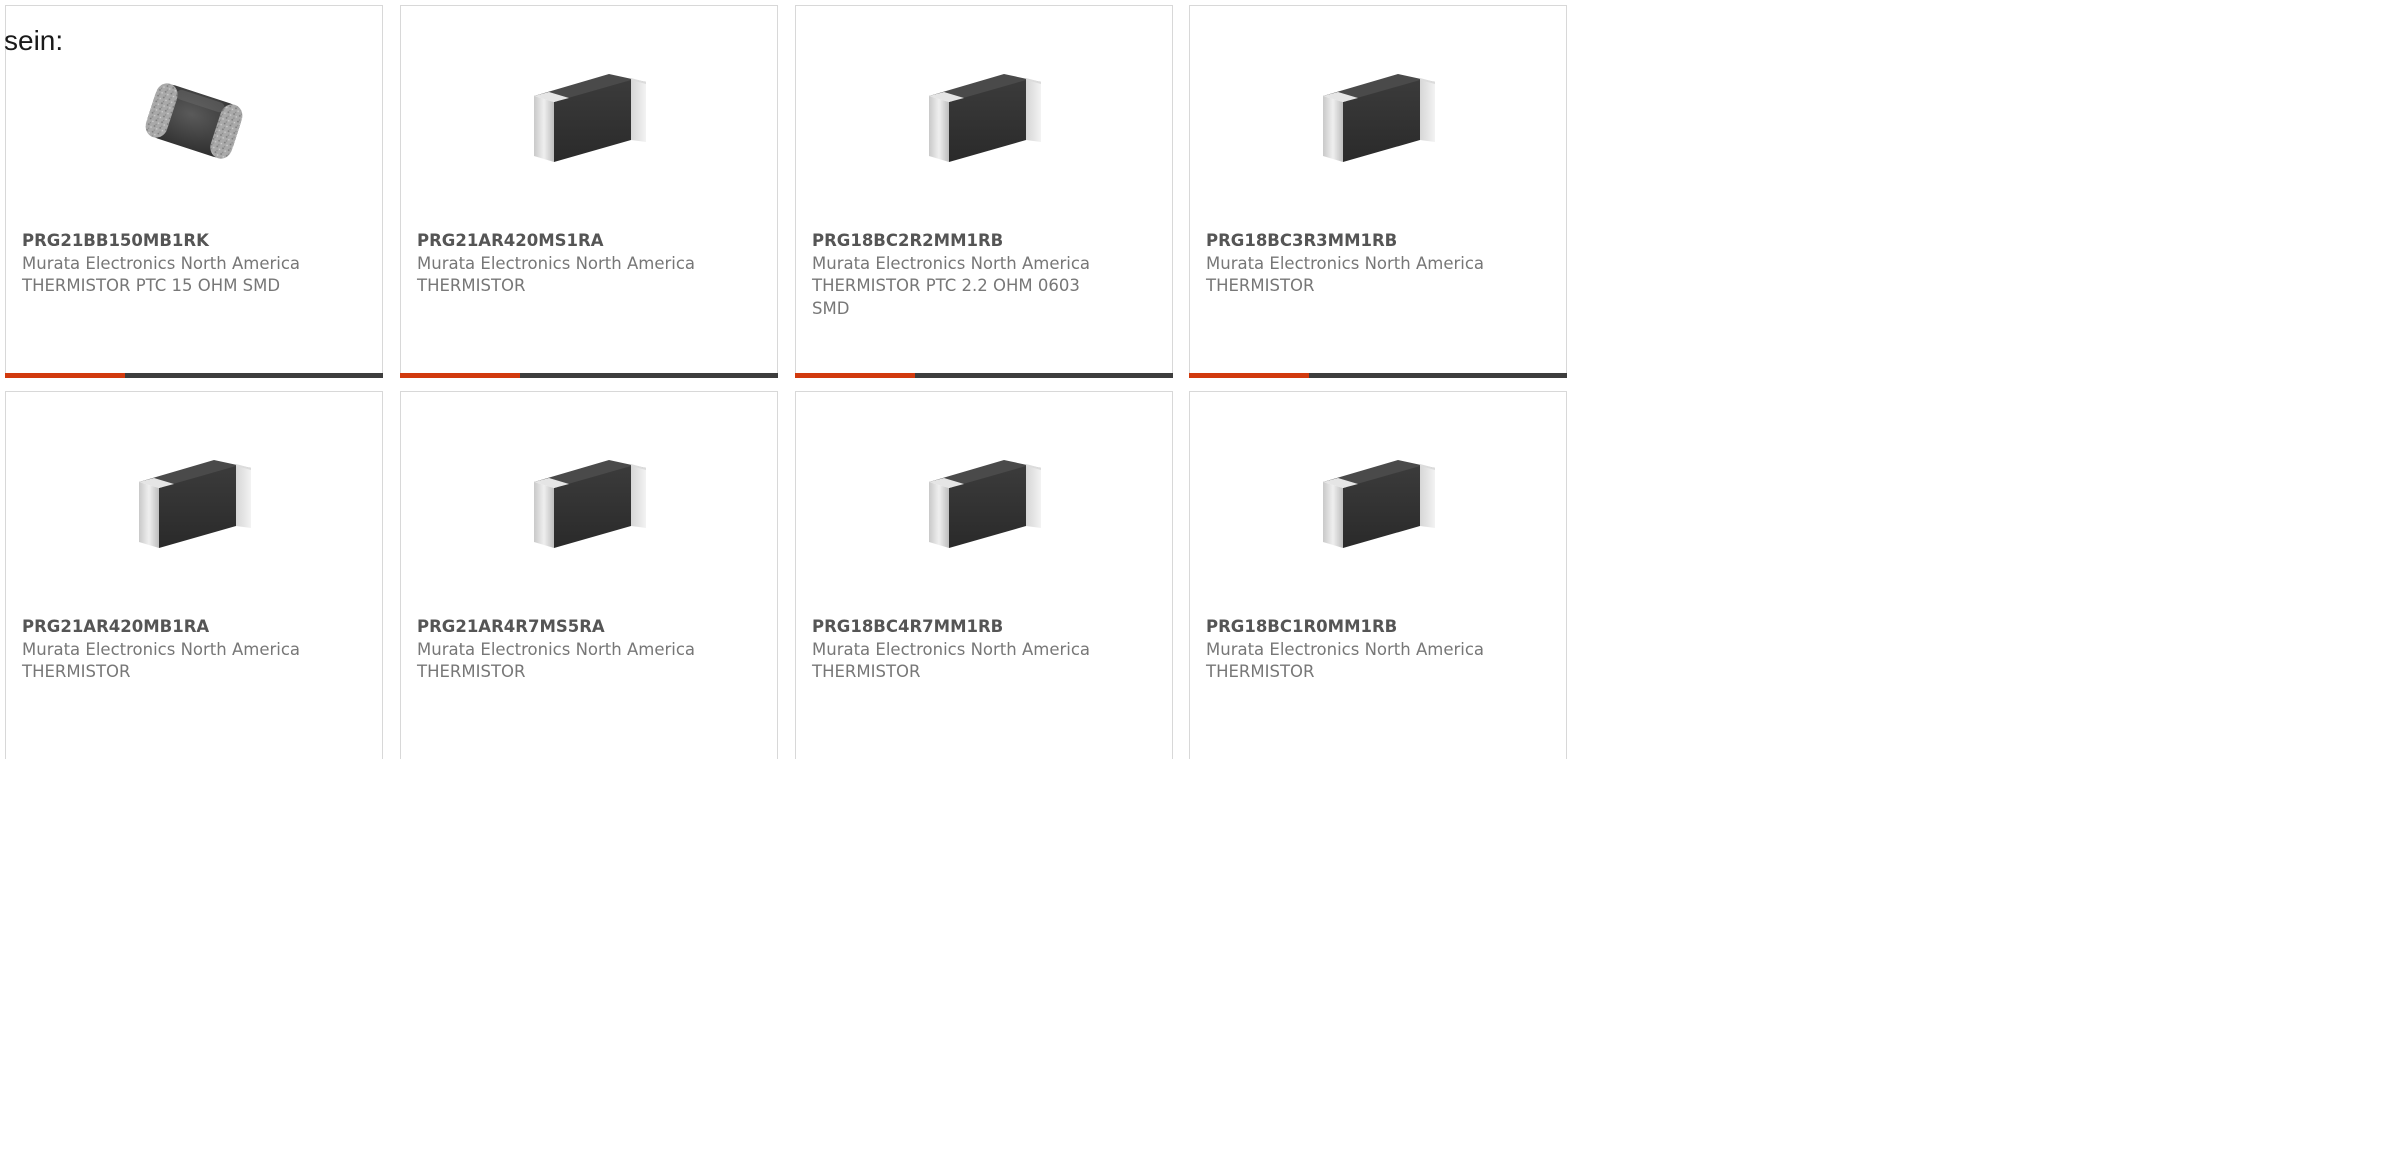  What do you see at coordinates (1378, 627) in the screenshot?
I see `part-number-link: PRG18BC1R0MM1RB` at bounding box center [1378, 627].